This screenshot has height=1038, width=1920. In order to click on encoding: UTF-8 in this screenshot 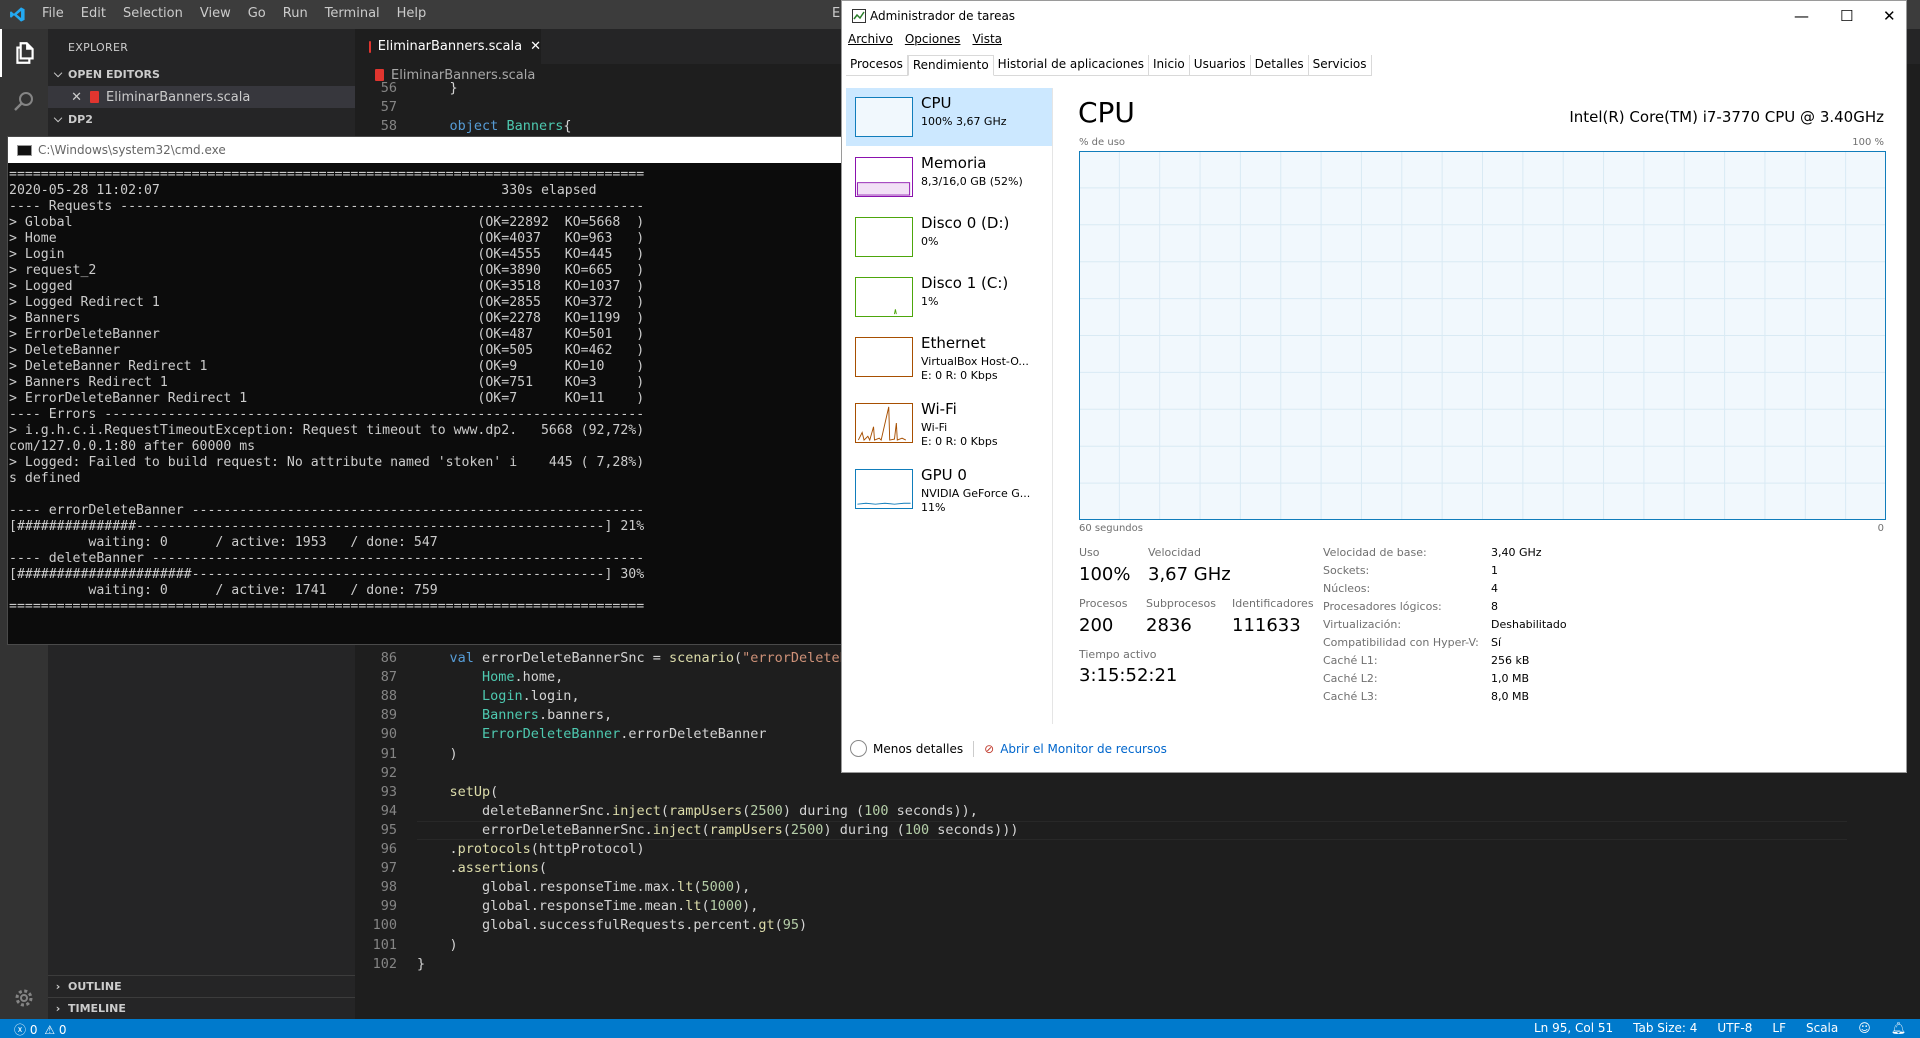, I will do `click(1734, 1028)`.